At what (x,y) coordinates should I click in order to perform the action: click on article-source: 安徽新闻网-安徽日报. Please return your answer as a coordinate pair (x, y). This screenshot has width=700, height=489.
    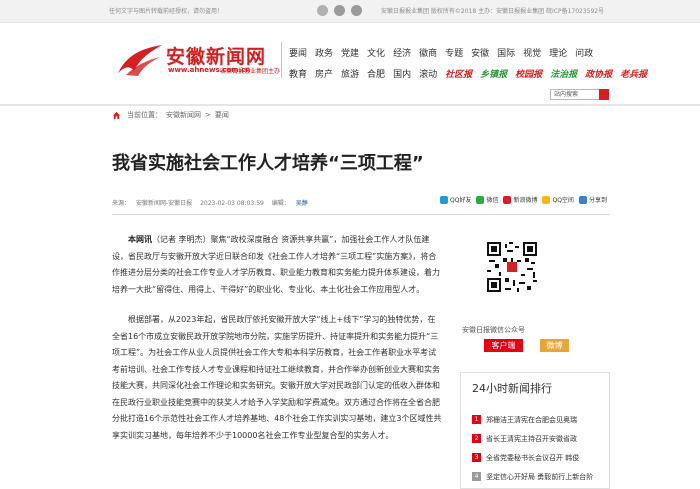
    Looking at the image, I should click on (164, 203).